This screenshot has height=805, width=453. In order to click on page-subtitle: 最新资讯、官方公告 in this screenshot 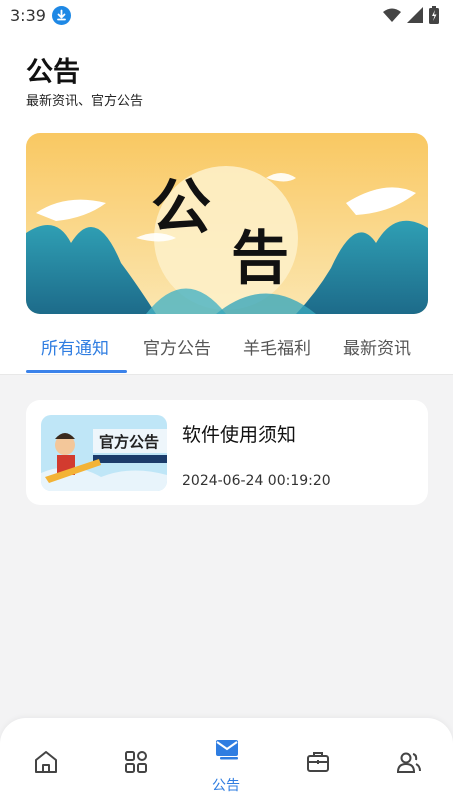, I will do `click(85, 101)`.